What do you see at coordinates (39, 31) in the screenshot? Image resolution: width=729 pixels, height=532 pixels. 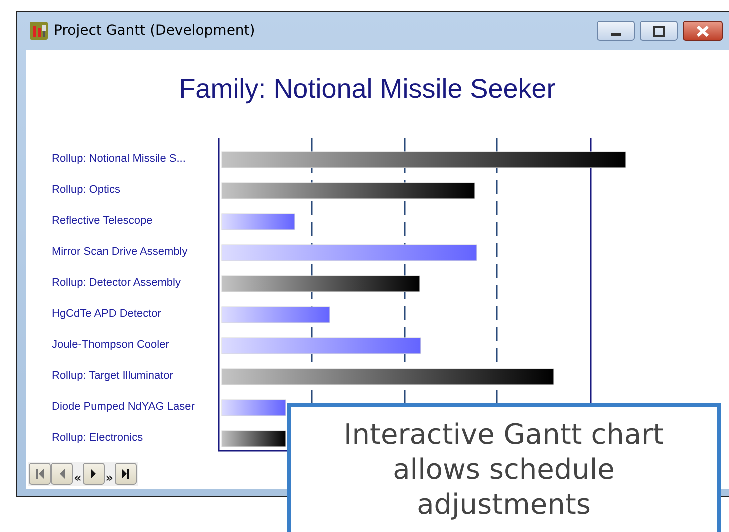 I see `app-icon` at bounding box center [39, 31].